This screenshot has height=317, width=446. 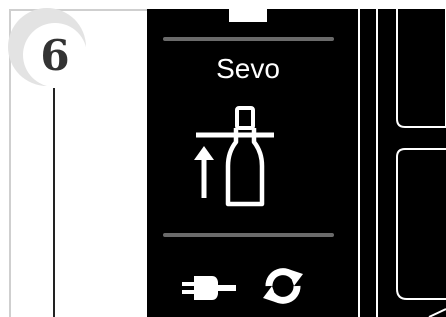 What do you see at coordinates (209, 288) in the screenshot?
I see `plug-icon` at bounding box center [209, 288].